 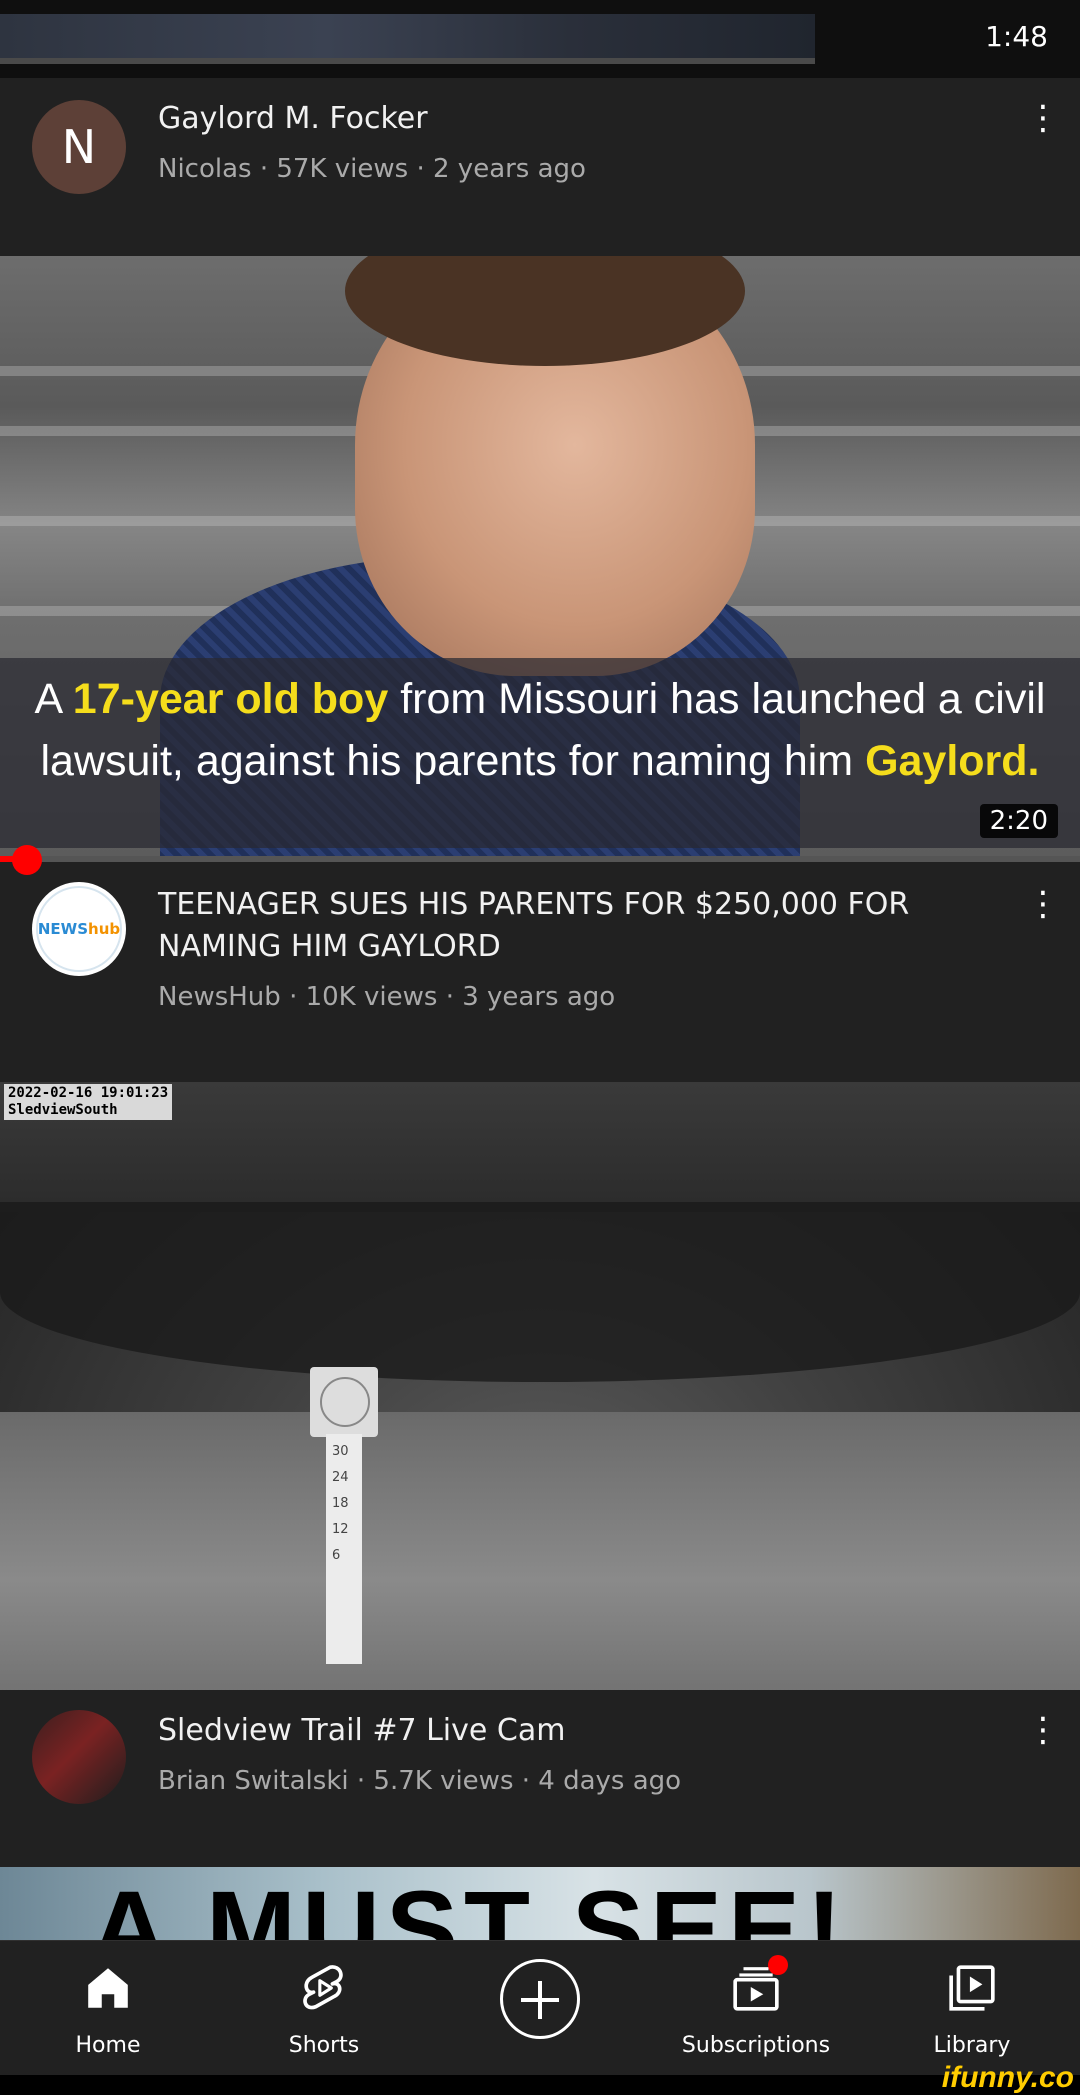 I want to click on video-title: Gaylord M. Focker, so click(x=564, y=119).